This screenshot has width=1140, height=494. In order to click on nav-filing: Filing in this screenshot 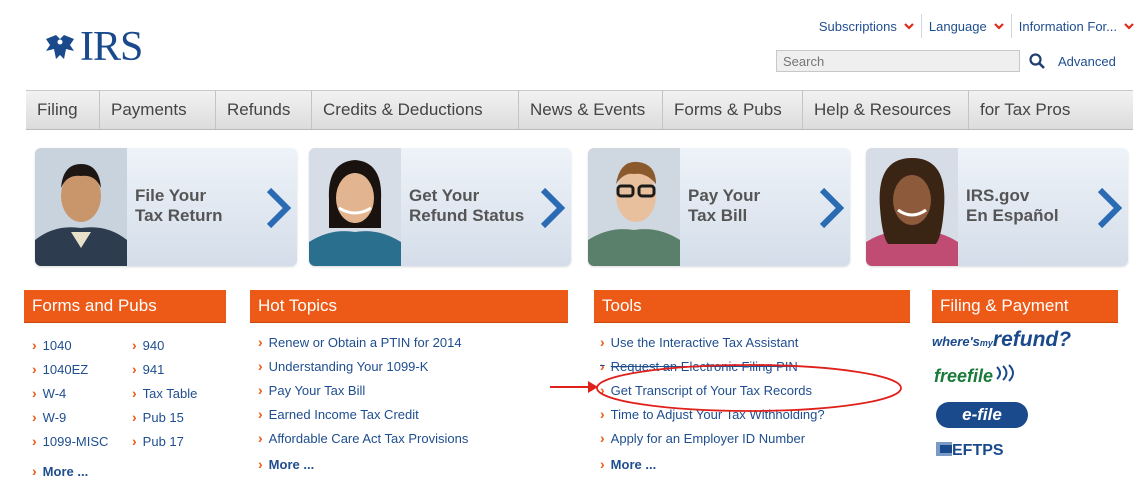, I will do `click(63, 110)`.